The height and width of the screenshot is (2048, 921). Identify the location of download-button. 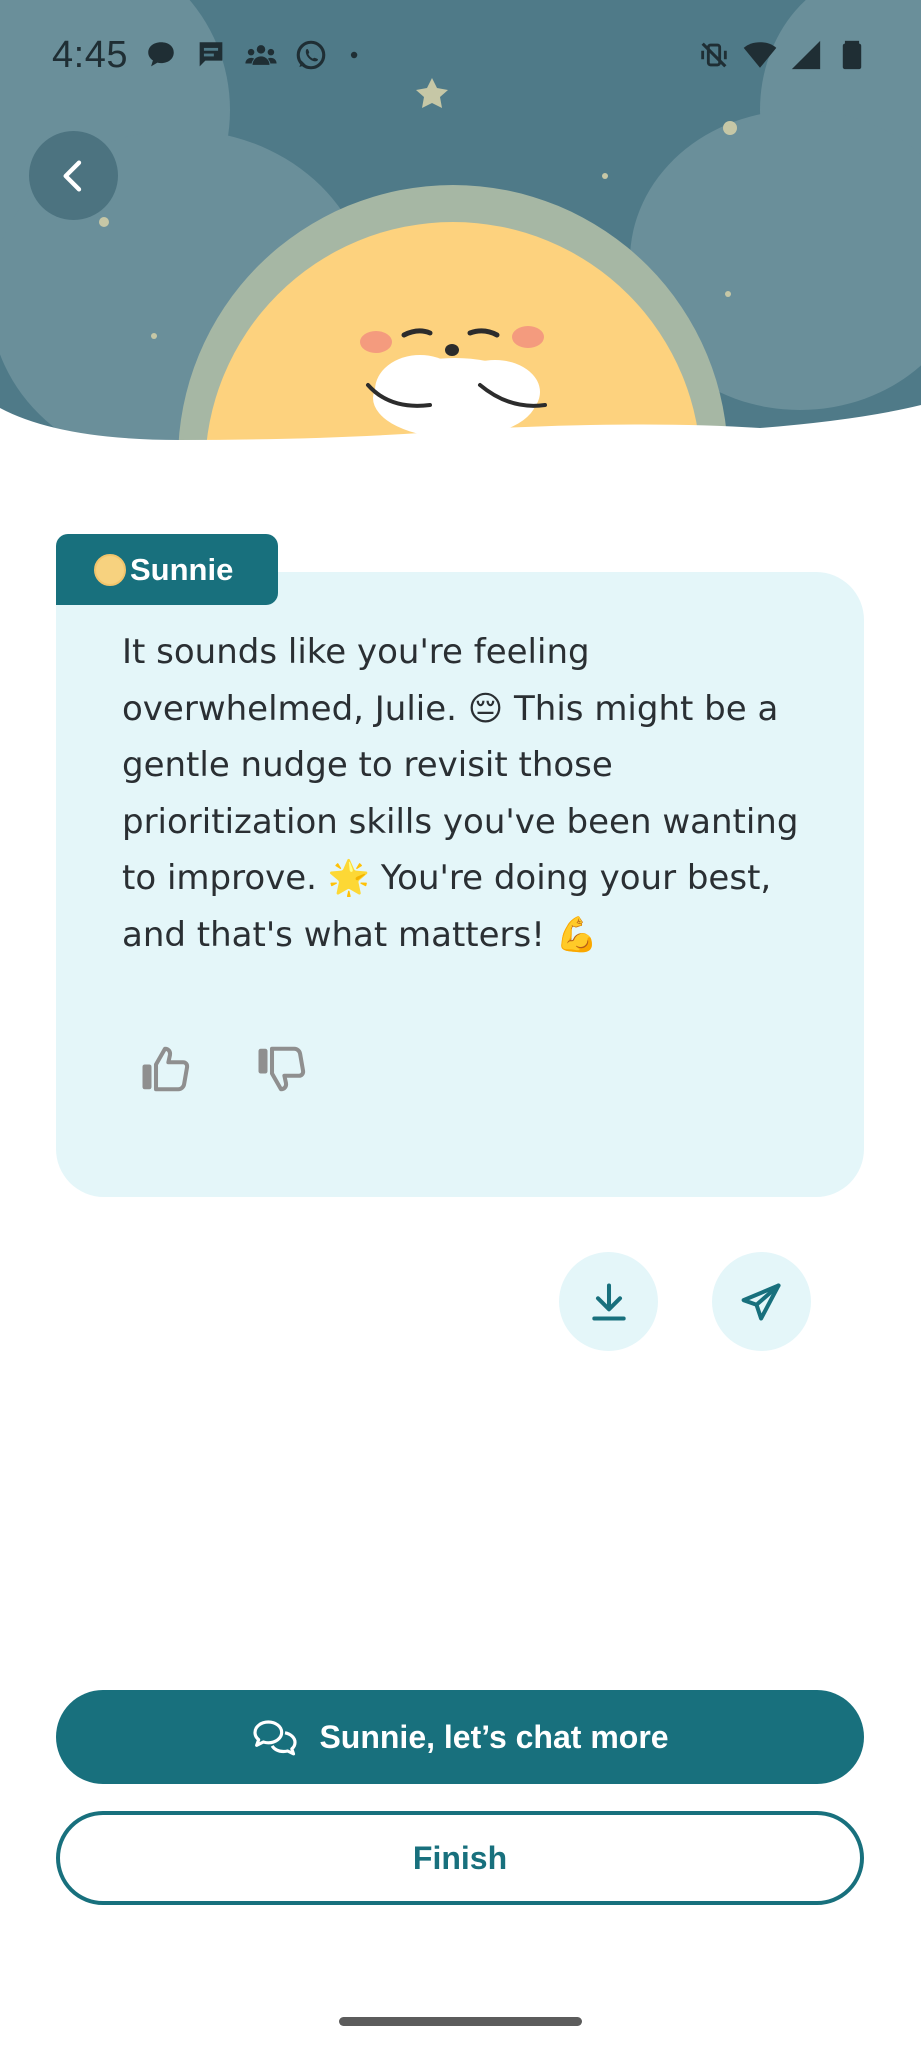
(608, 1301).